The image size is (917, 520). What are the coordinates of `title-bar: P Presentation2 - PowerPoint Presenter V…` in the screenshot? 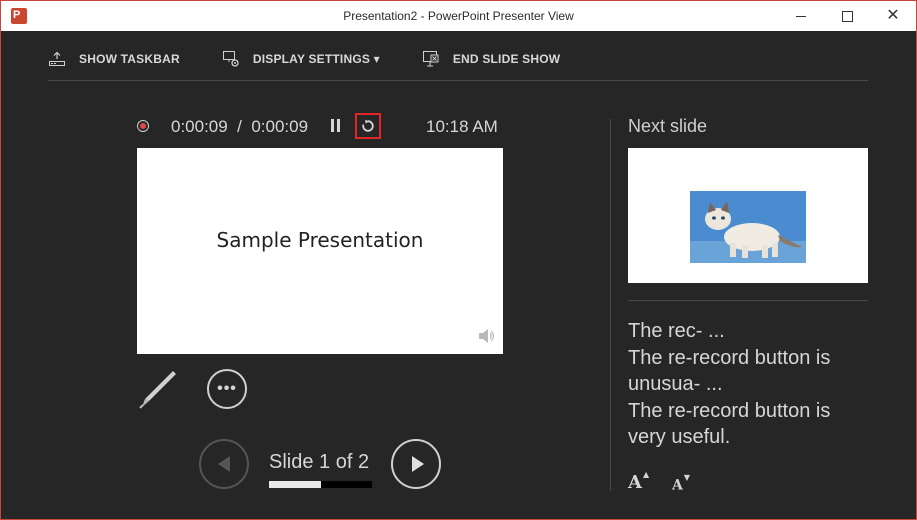 It's located at (458, 16).